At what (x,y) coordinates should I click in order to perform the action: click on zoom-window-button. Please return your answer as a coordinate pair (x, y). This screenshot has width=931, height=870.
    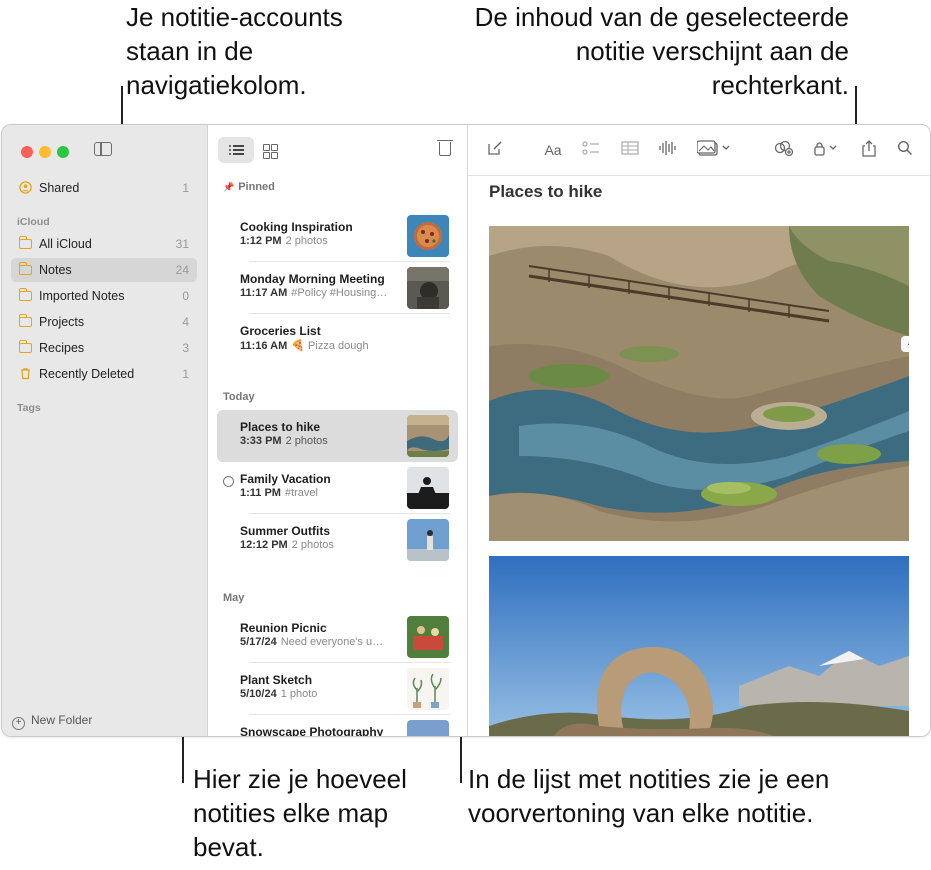
    Looking at the image, I should click on (63, 152).